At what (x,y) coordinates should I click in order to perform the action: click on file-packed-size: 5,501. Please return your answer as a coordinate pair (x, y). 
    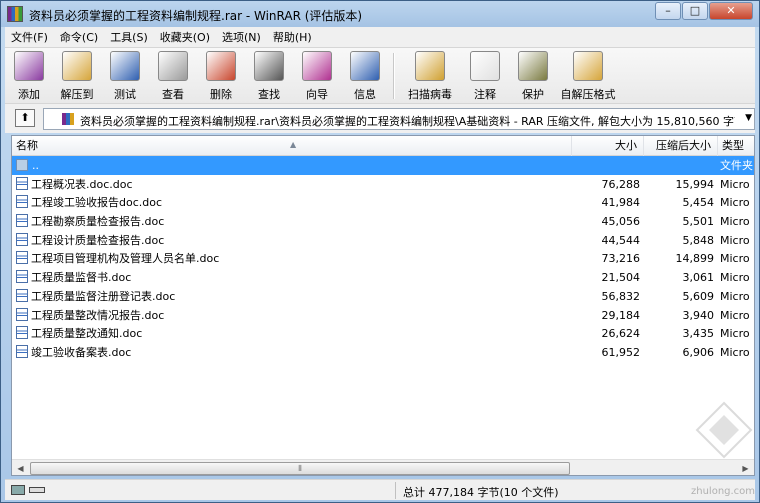
    Looking at the image, I should click on (698, 222).